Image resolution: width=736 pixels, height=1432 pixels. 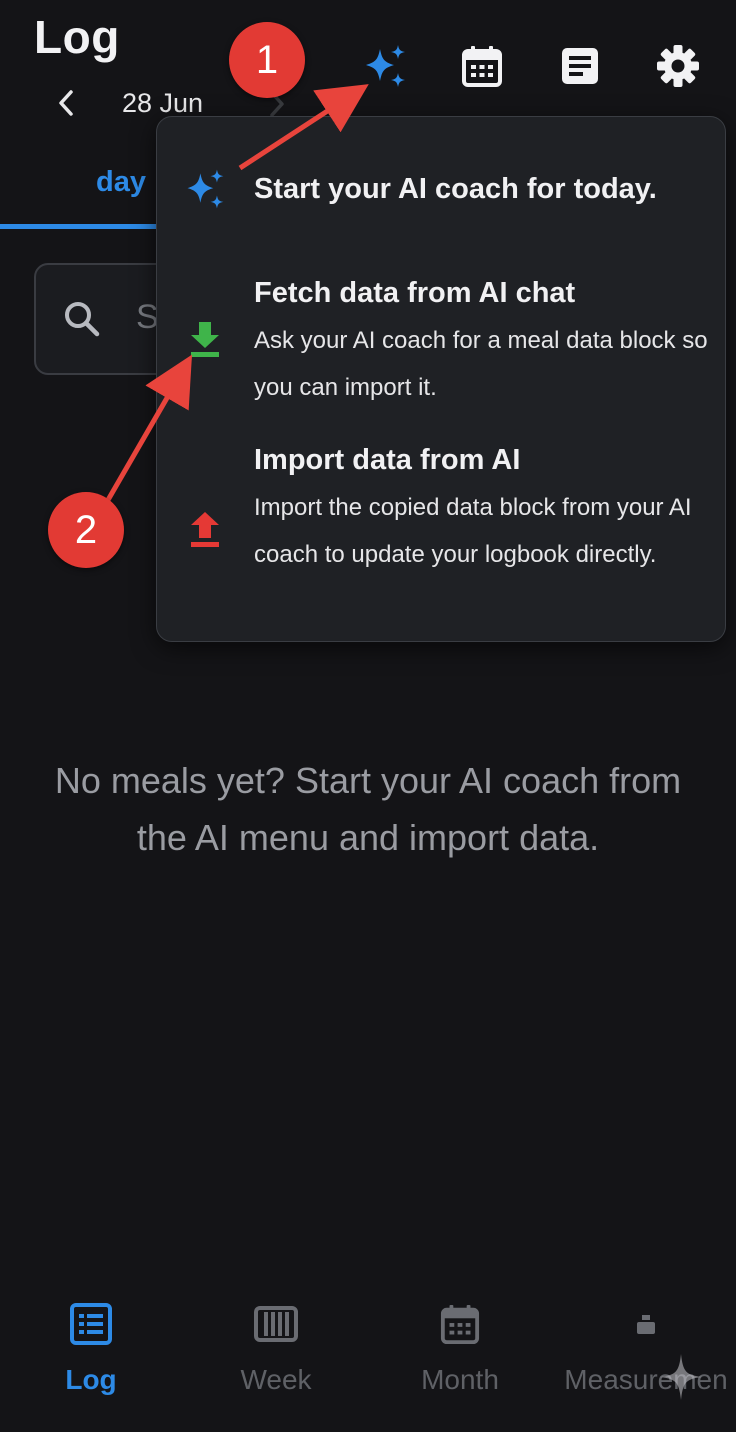 What do you see at coordinates (267, 60) in the screenshot?
I see `annotation-badge-1: 1` at bounding box center [267, 60].